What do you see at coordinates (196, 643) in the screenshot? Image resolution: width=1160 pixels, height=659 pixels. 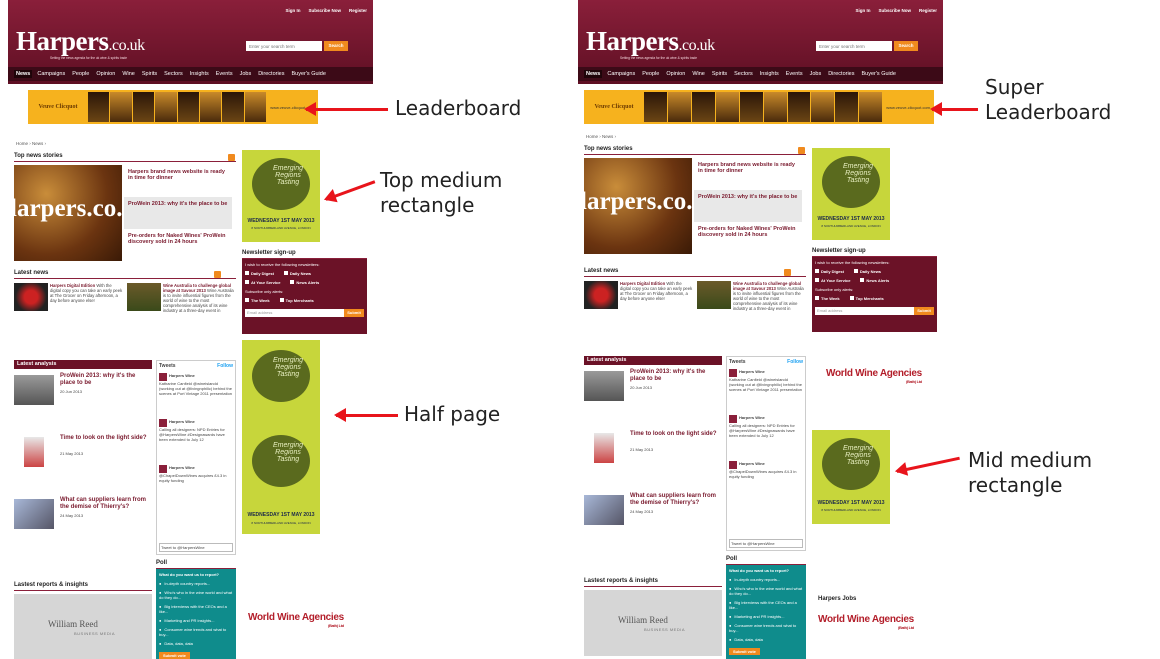 I see `poll-option: Data, data, data` at bounding box center [196, 643].